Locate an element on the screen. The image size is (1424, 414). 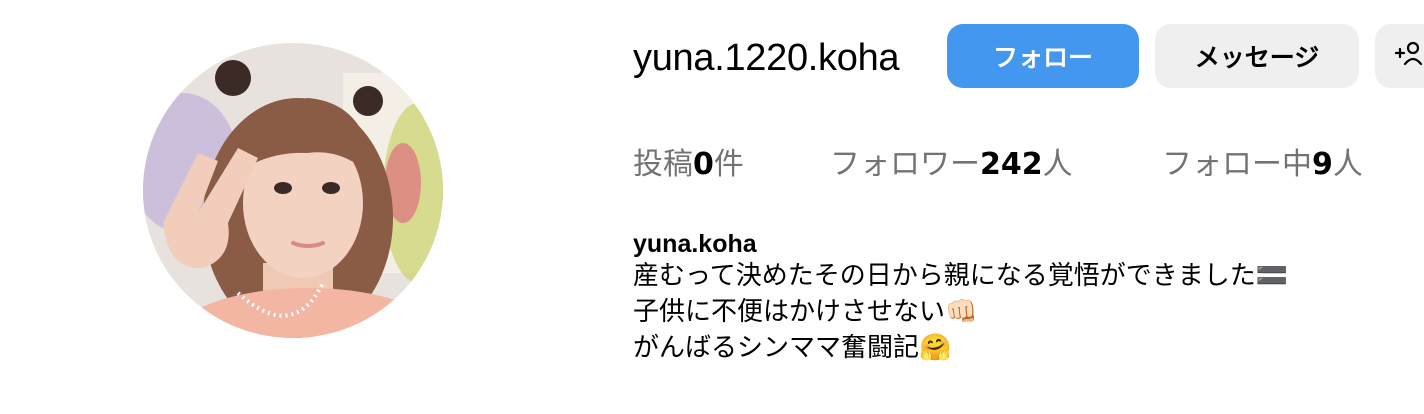
following-unit: 人 is located at coordinates (1347, 164).